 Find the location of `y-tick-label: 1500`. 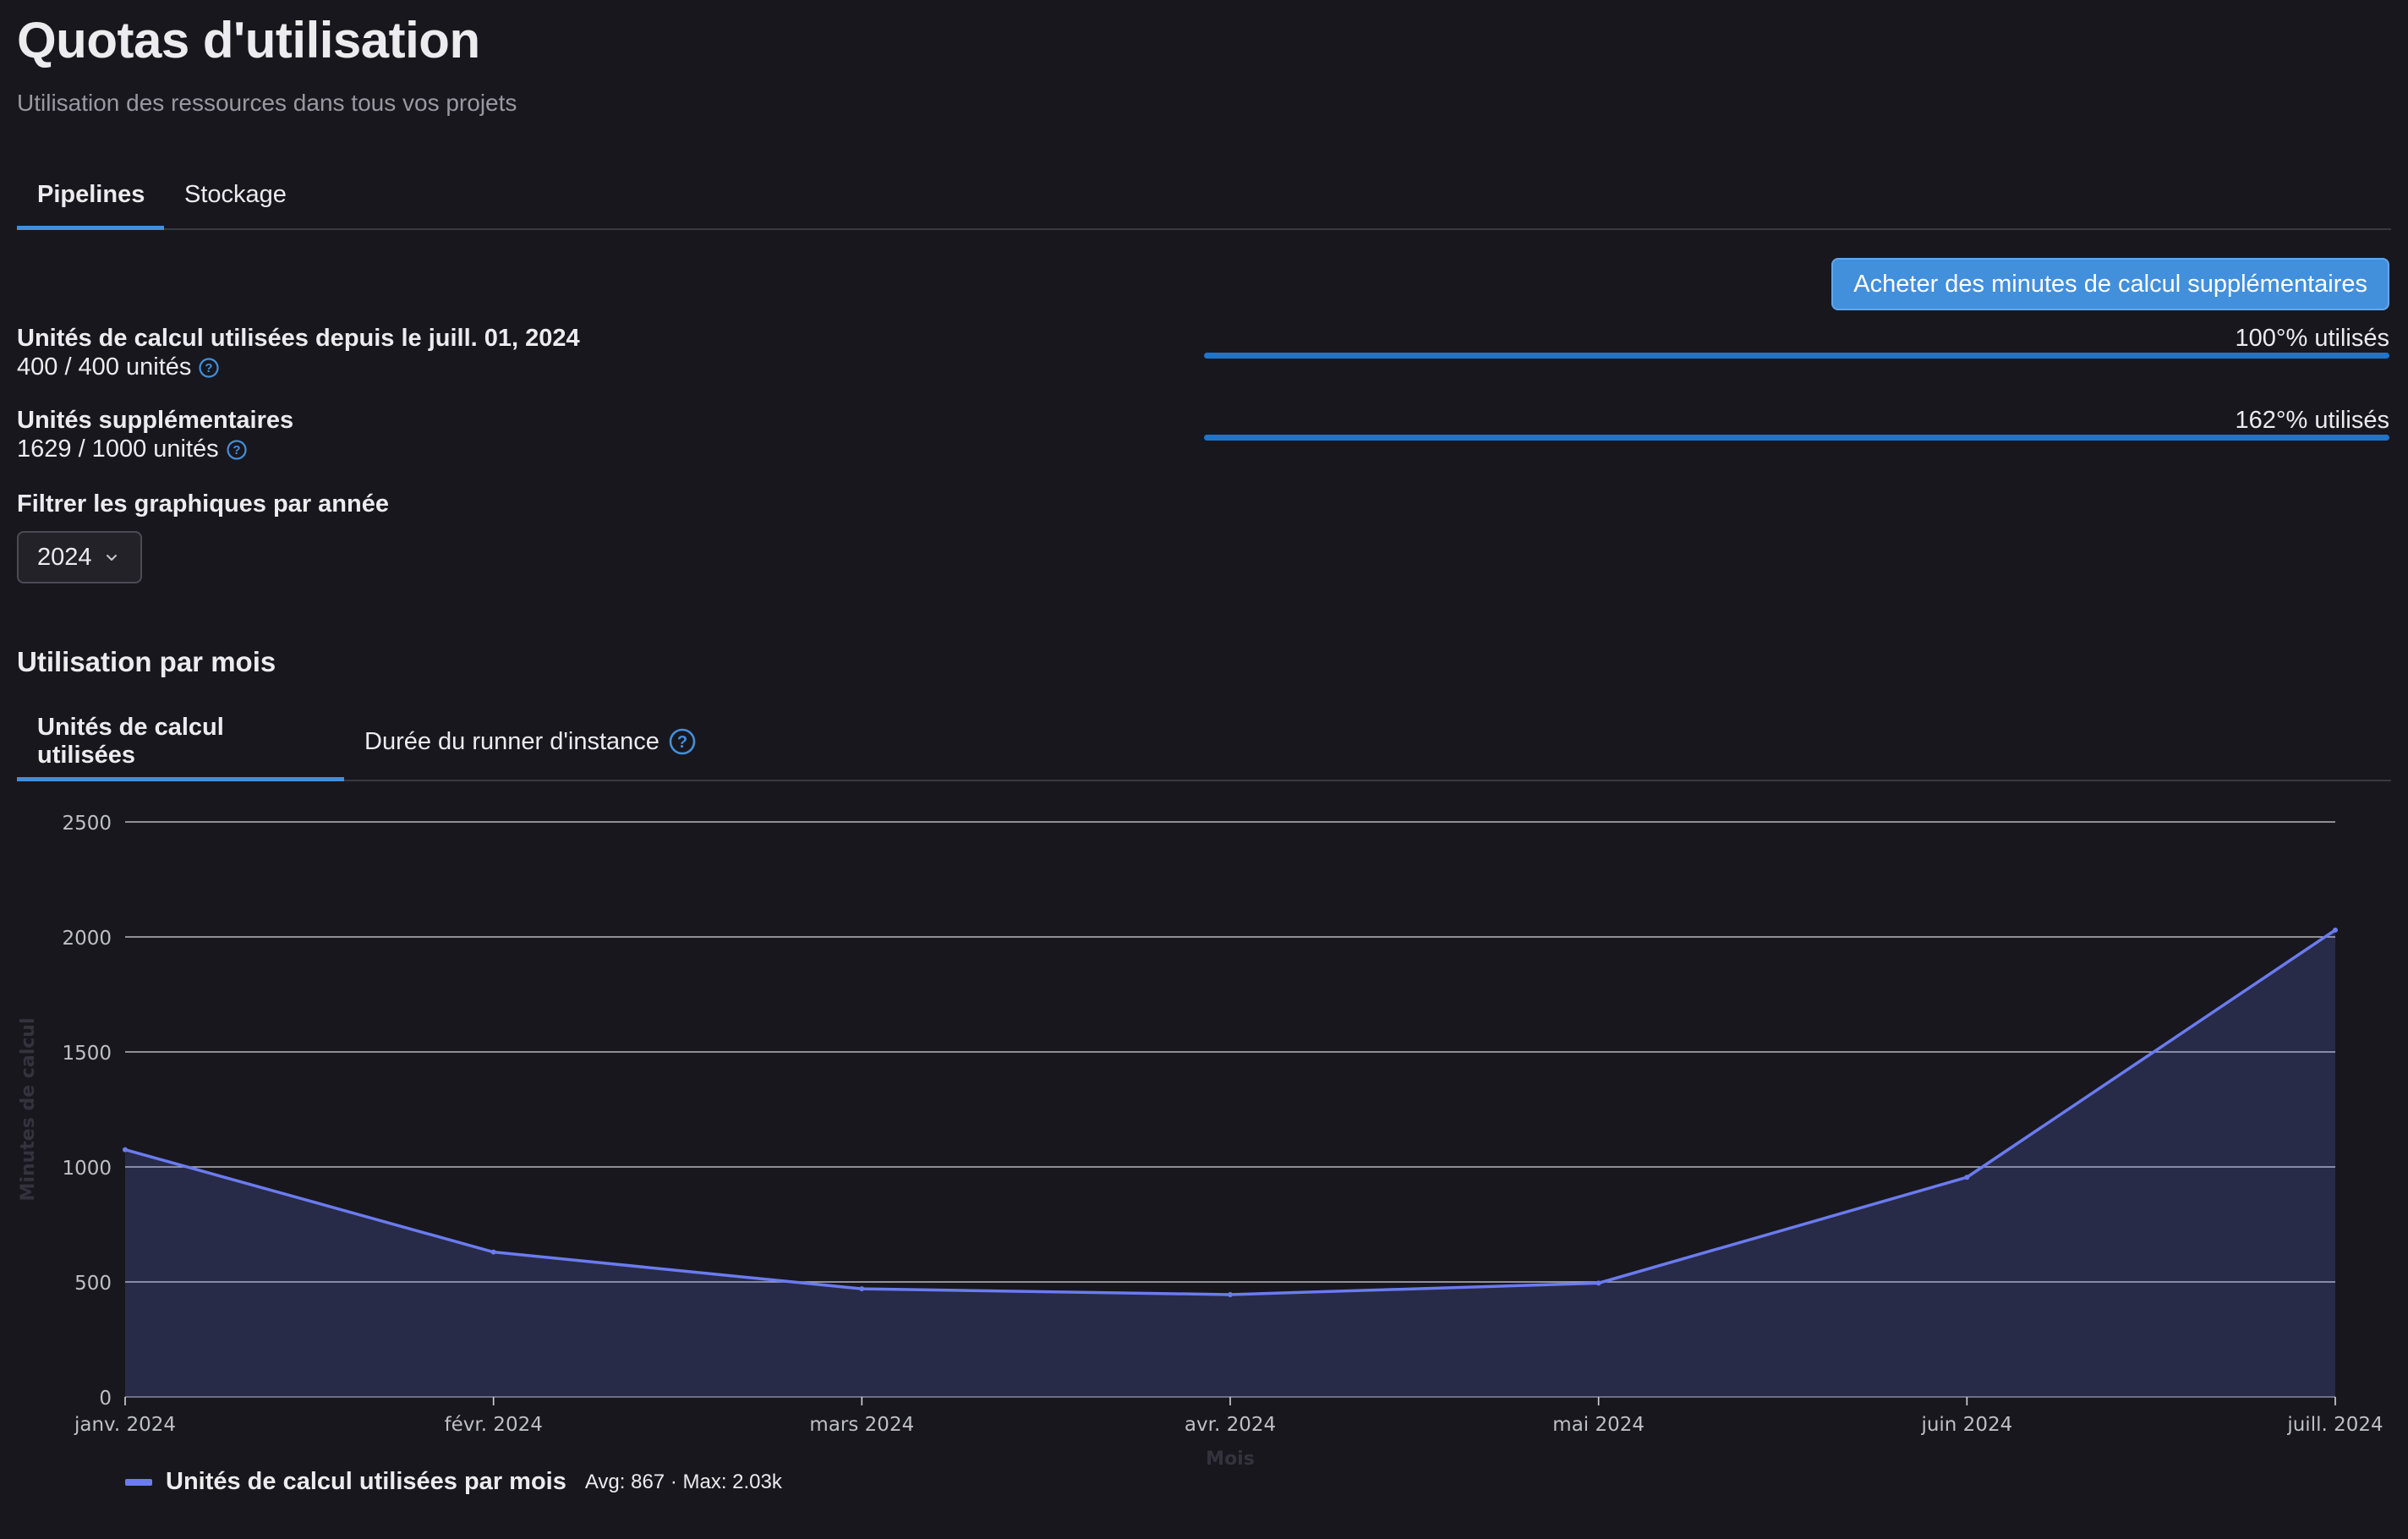

y-tick-label: 1500 is located at coordinates (87, 1054).